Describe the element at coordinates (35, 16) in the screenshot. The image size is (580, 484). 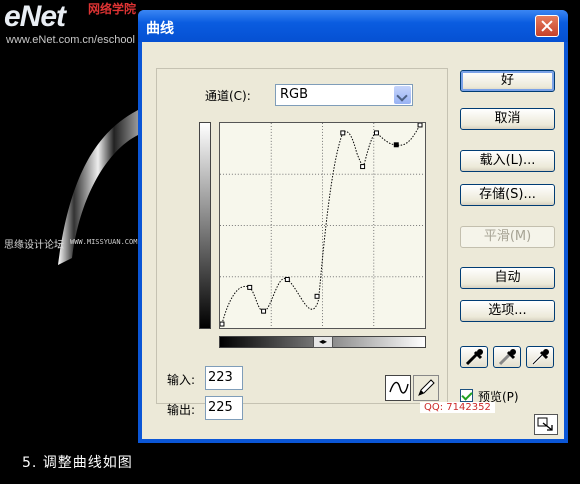
I see `site-logo: eNet` at that location.